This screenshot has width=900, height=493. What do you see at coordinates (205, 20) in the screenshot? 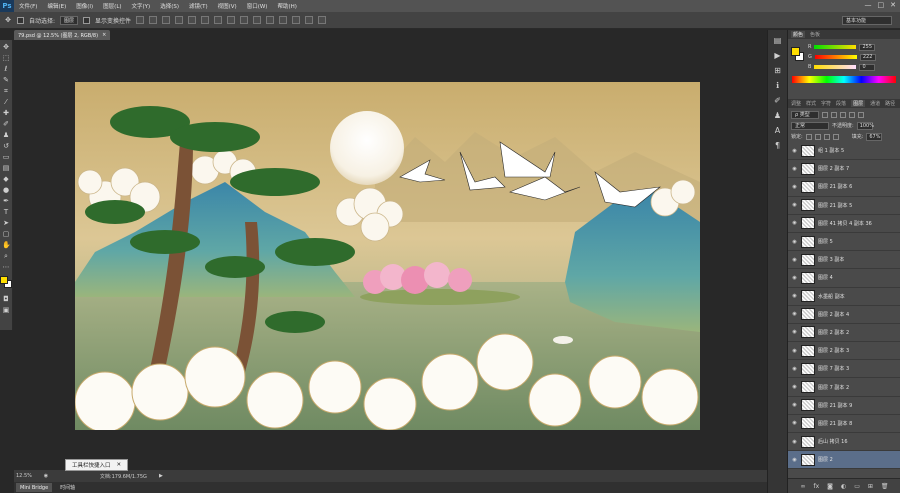
I see `align-right-icon` at bounding box center [205, 20].